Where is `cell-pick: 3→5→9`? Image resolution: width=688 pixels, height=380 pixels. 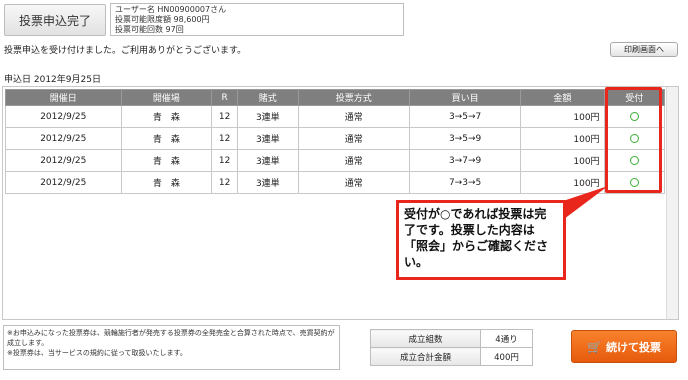
cell-pick: 3→5→9 is located at coordinates (465, 138).